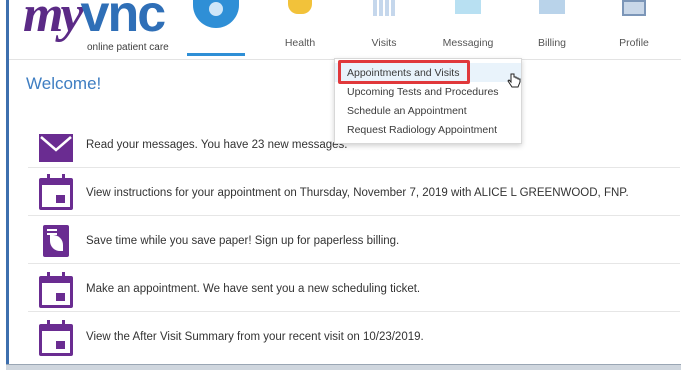 The height and width of the screenshot is (370, 681). What do you see at coordinates (343, 367) in the screenshot?
I see `window-bottom-edge` at bounding box center [343, 367].